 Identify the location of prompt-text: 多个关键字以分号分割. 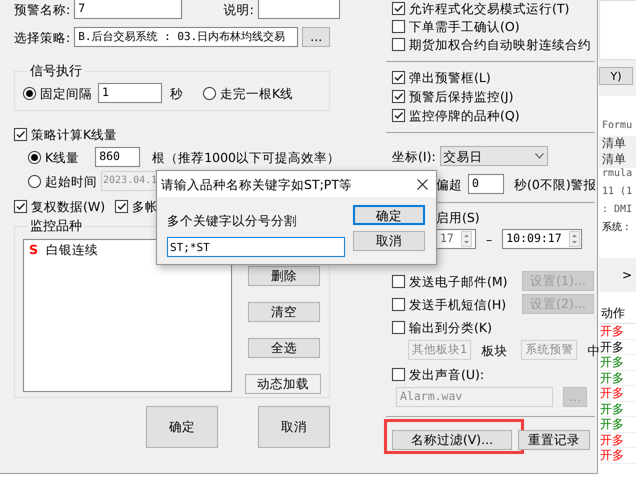
(232, 220).